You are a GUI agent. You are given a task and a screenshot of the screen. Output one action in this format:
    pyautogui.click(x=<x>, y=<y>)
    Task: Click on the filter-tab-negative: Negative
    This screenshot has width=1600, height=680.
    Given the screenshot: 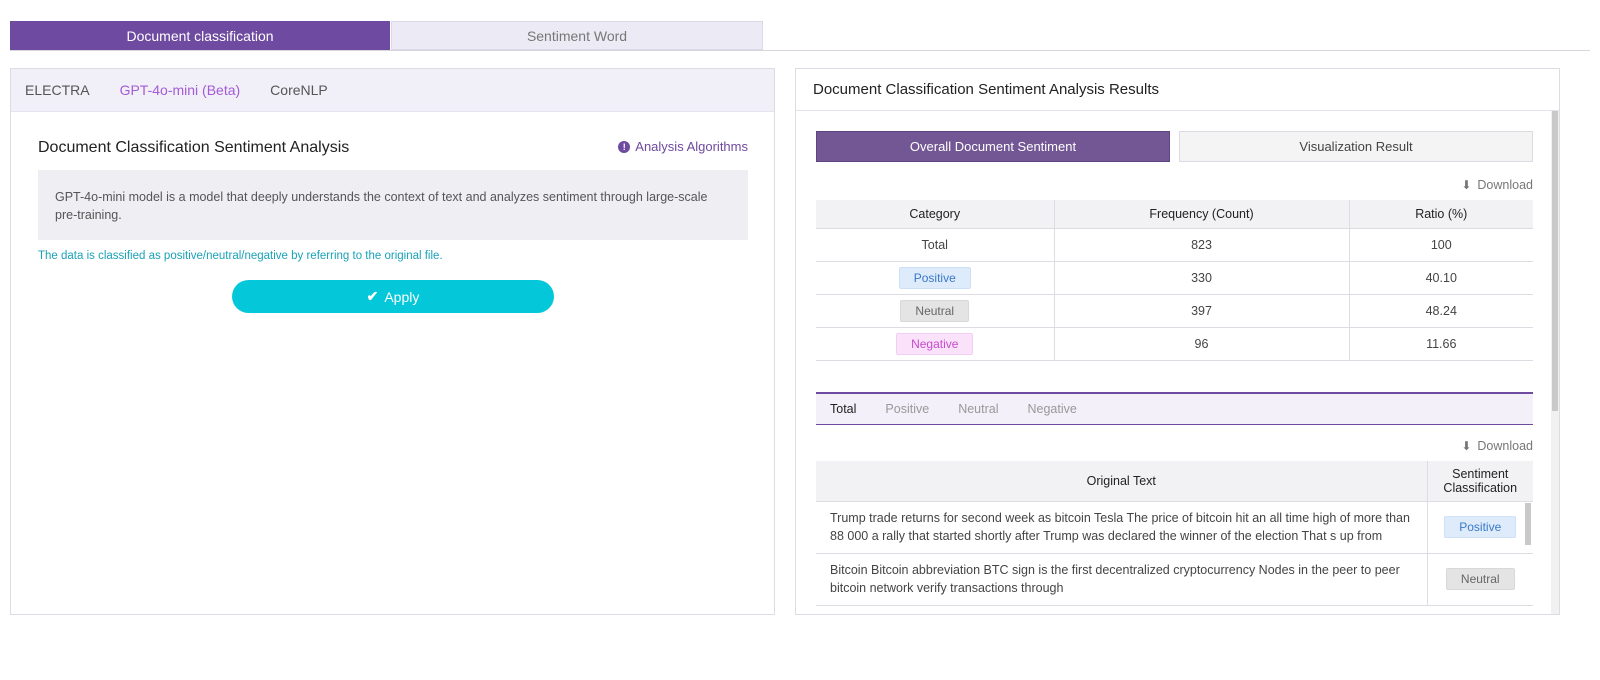 What is the action you would take?
    pyautogui.click(x=1051, y=409)
    